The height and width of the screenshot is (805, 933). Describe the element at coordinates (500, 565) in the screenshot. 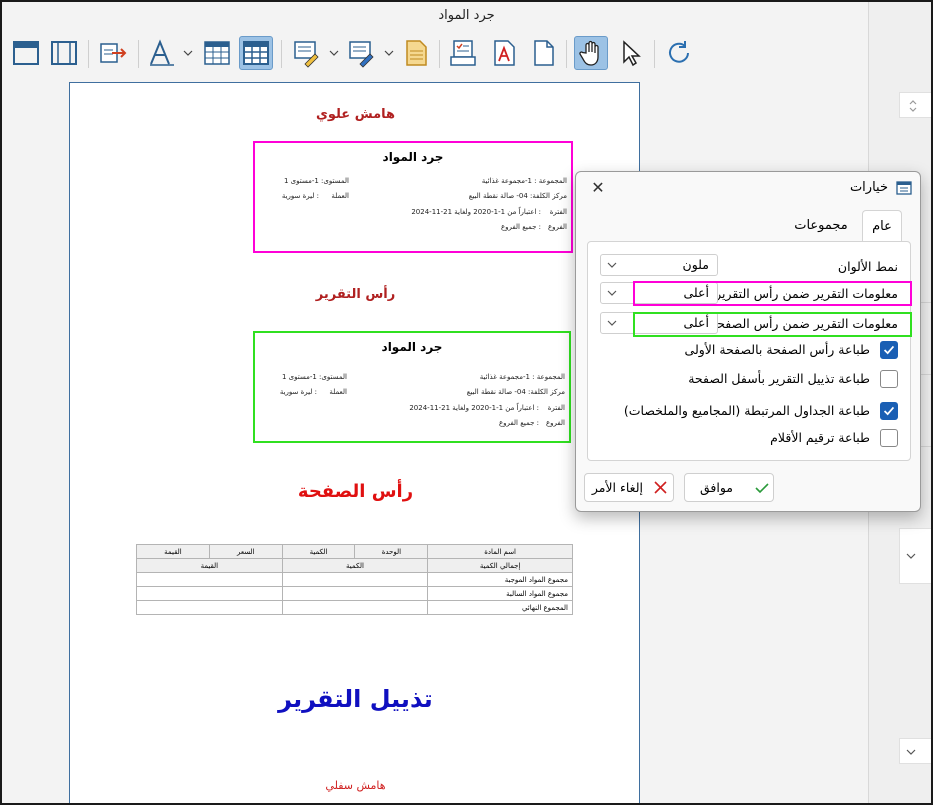

I see `table-subheader-cell: إجمالي الكمية` at that location.